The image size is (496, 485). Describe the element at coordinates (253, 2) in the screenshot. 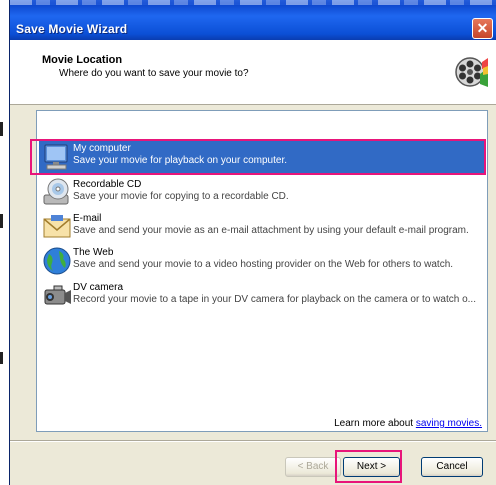

I see `title-bar-background-strip` at that location.